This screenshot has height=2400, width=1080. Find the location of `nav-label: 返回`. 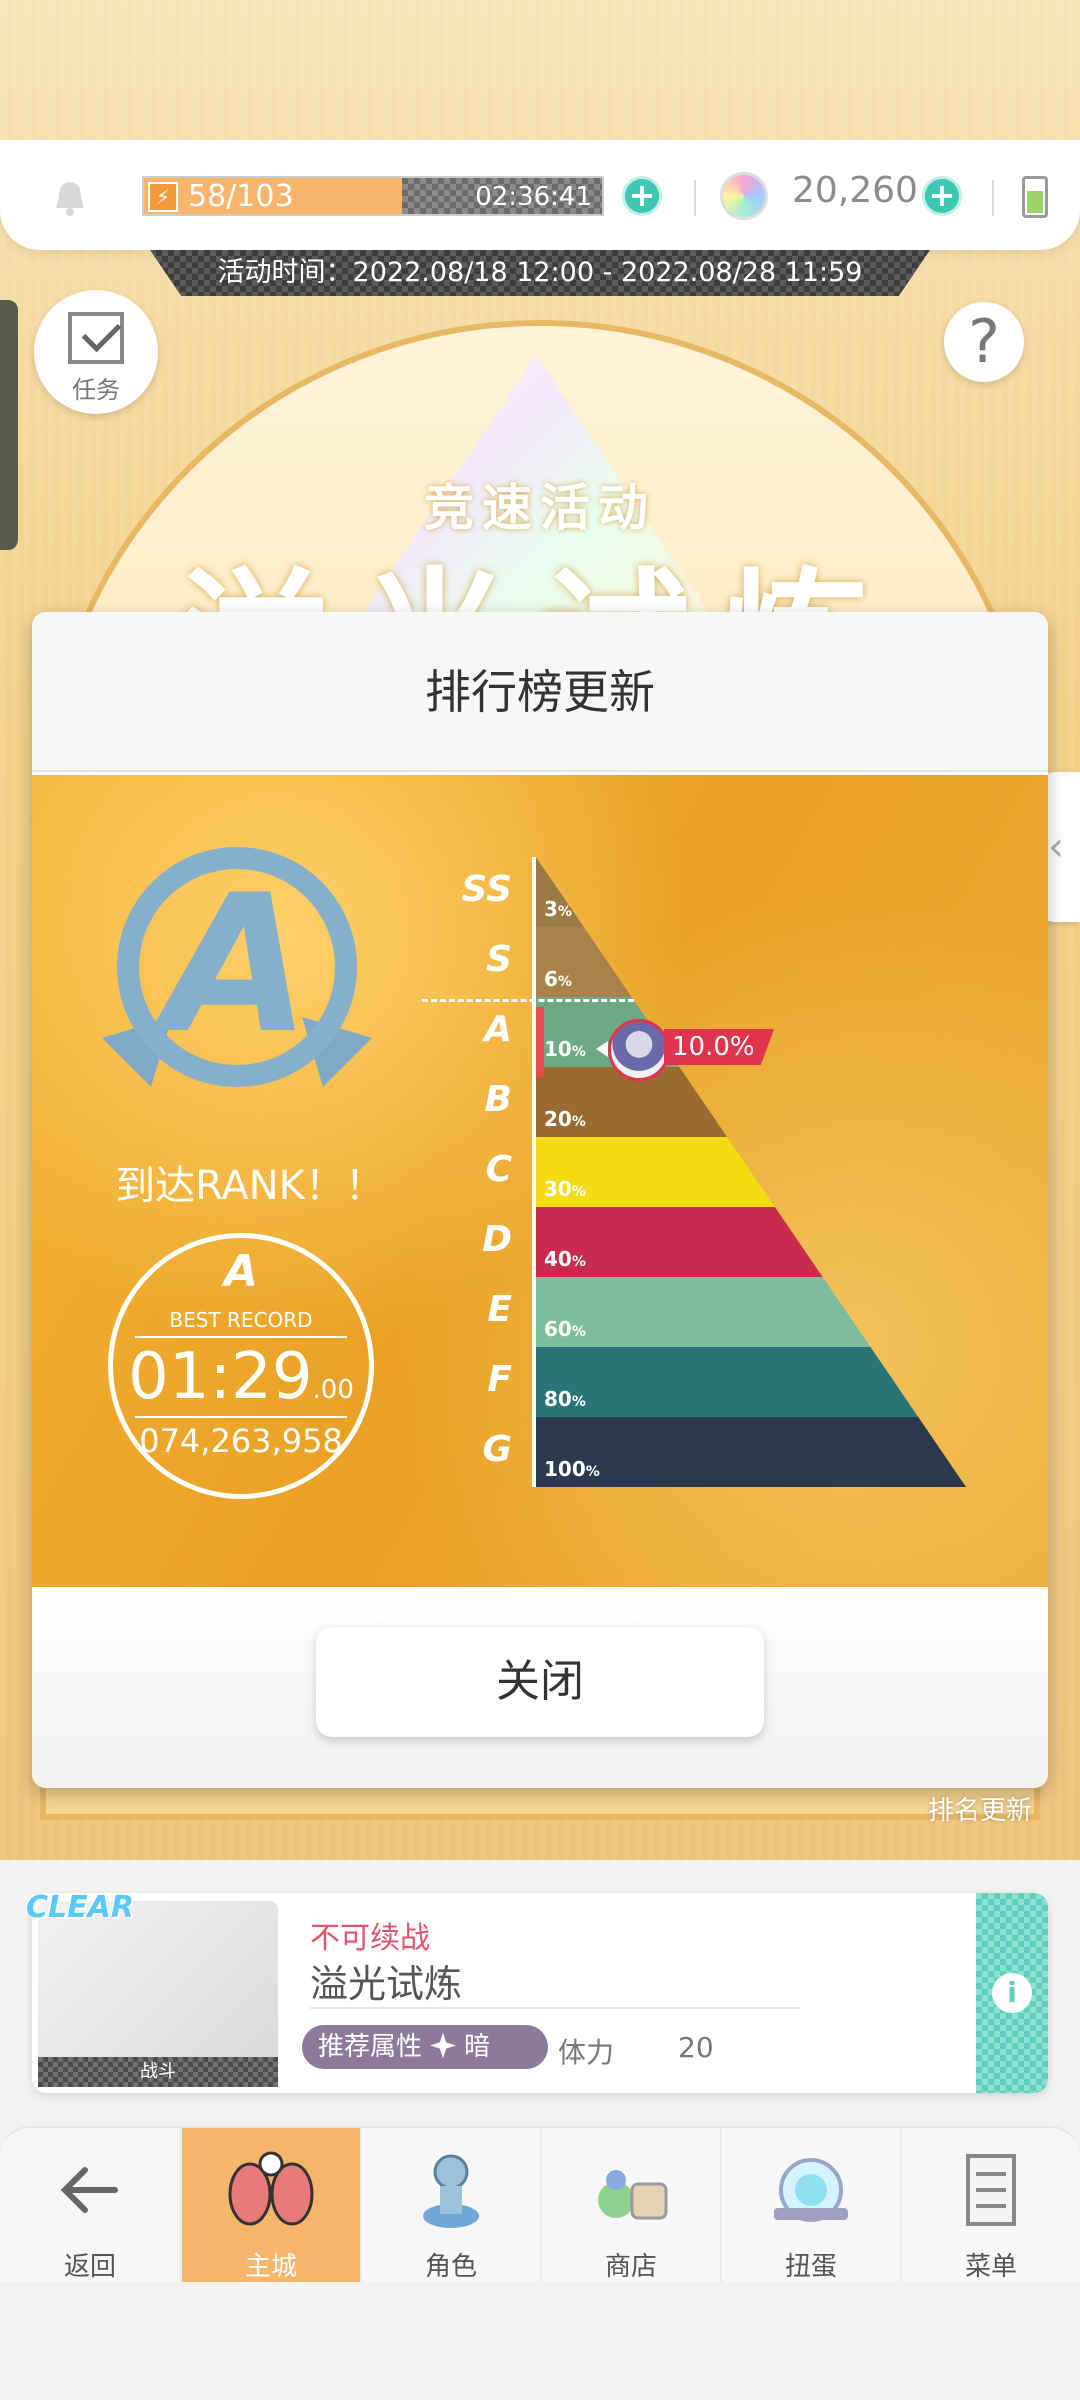

nav-label: 返回 is located at coordinates (89, 2267).